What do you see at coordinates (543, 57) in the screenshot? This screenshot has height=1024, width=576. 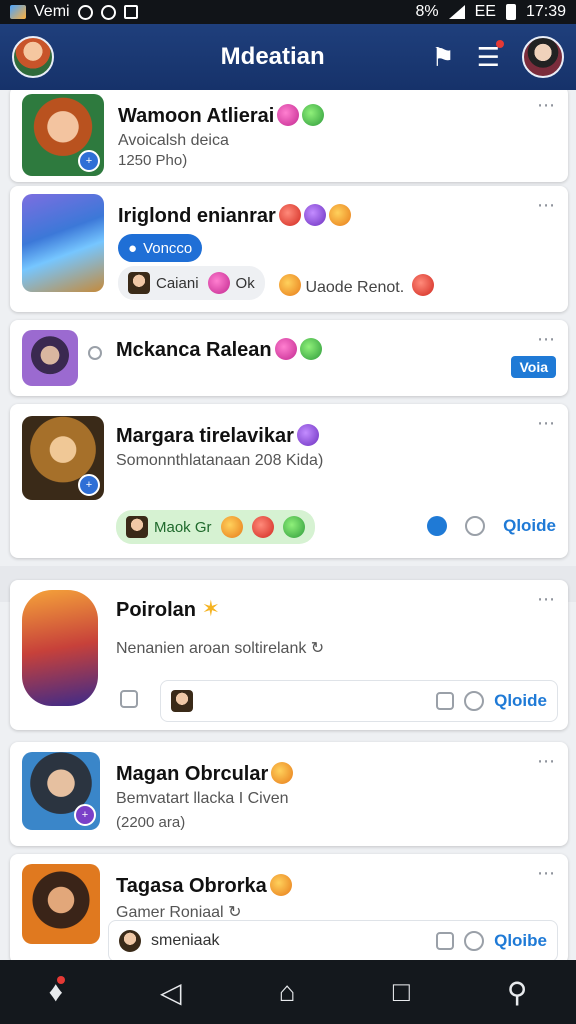 I see `user-avatar-icon` at bounding box center [543, 57].